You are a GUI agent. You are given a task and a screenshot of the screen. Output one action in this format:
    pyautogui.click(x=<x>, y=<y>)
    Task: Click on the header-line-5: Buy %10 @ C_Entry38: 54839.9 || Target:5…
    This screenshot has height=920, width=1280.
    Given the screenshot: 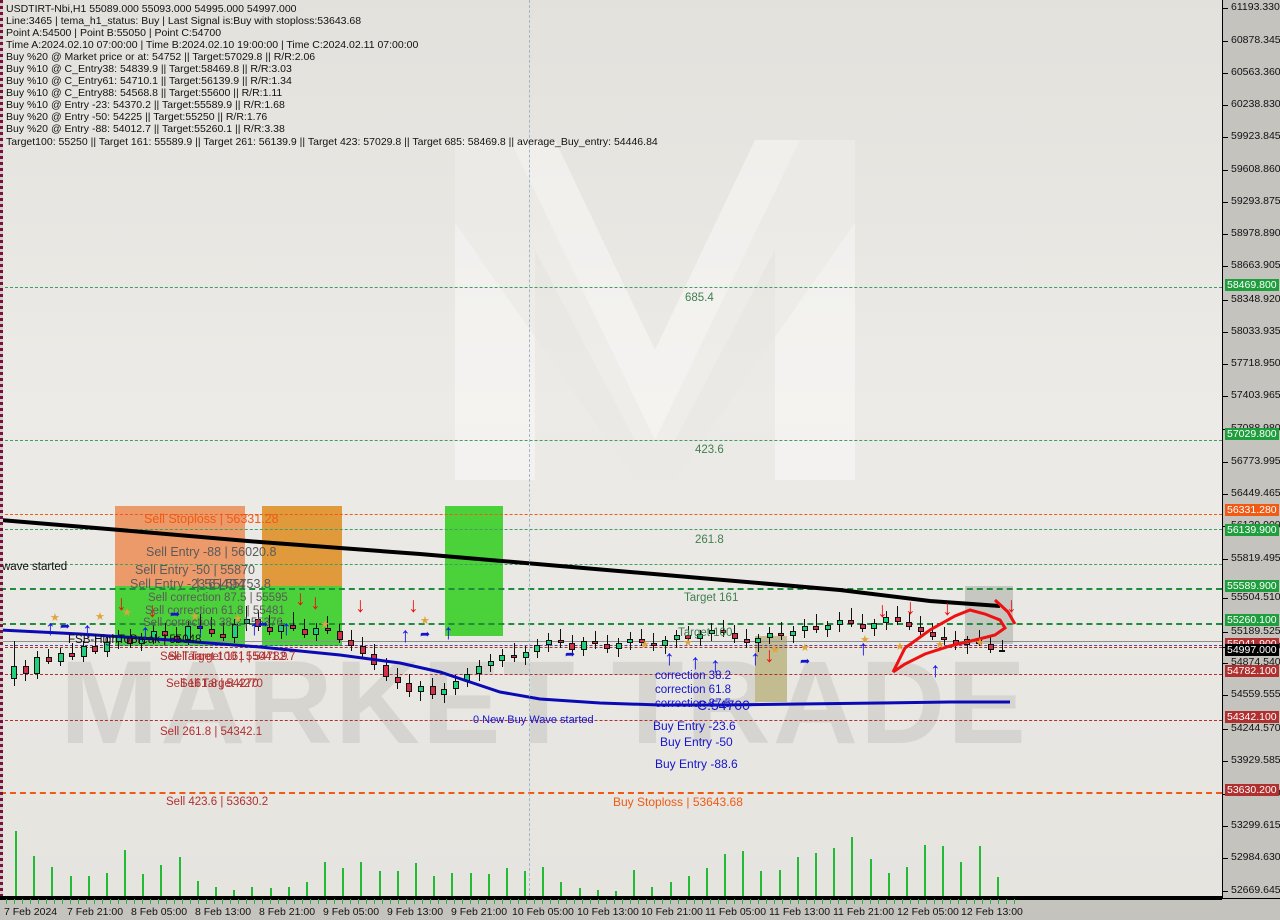 What is the action you would take?
    pyautogui.click(x=149, y=69)
    